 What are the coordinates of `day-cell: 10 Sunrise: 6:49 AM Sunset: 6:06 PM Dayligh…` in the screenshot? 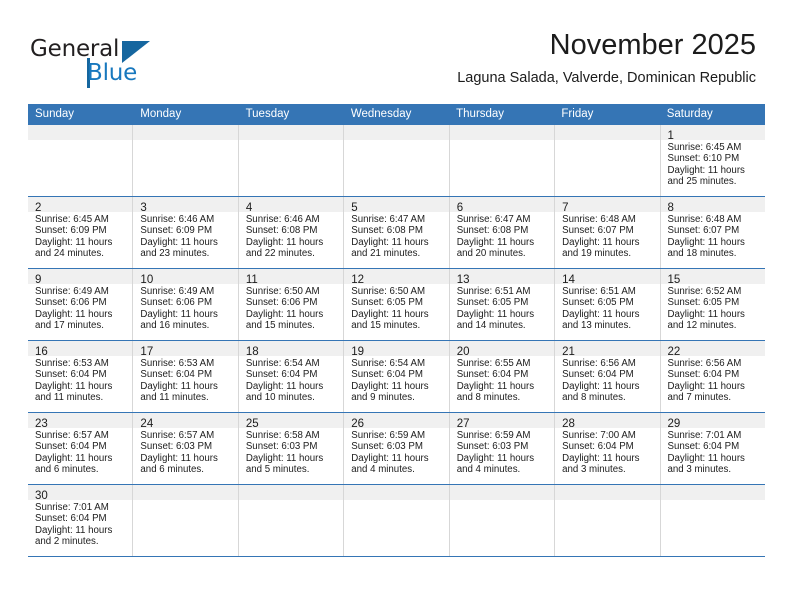 It's located at (186, 304).